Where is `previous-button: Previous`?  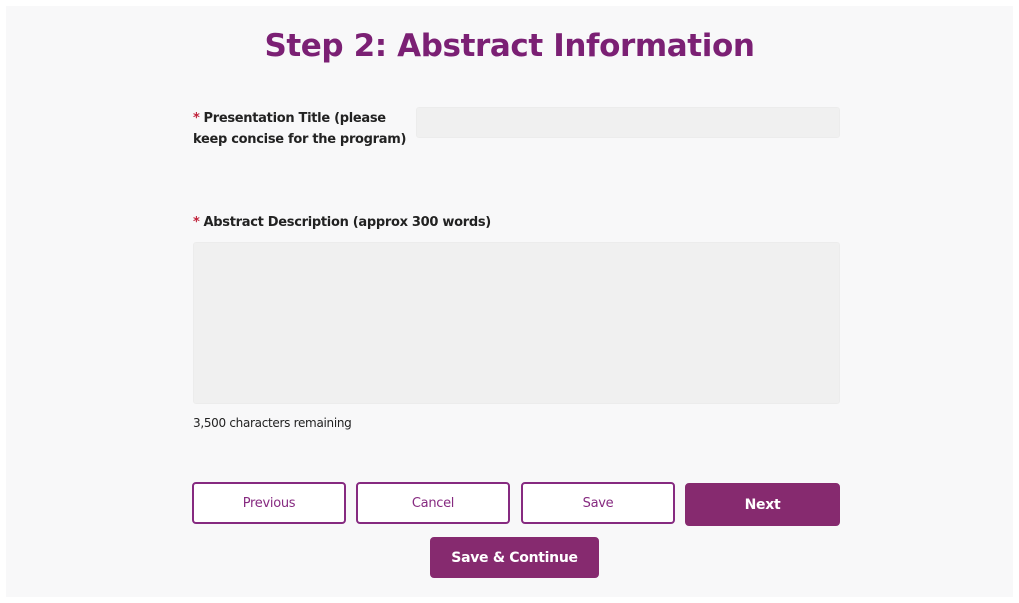
previous-button: Previous is located at coordinates (269, 503).